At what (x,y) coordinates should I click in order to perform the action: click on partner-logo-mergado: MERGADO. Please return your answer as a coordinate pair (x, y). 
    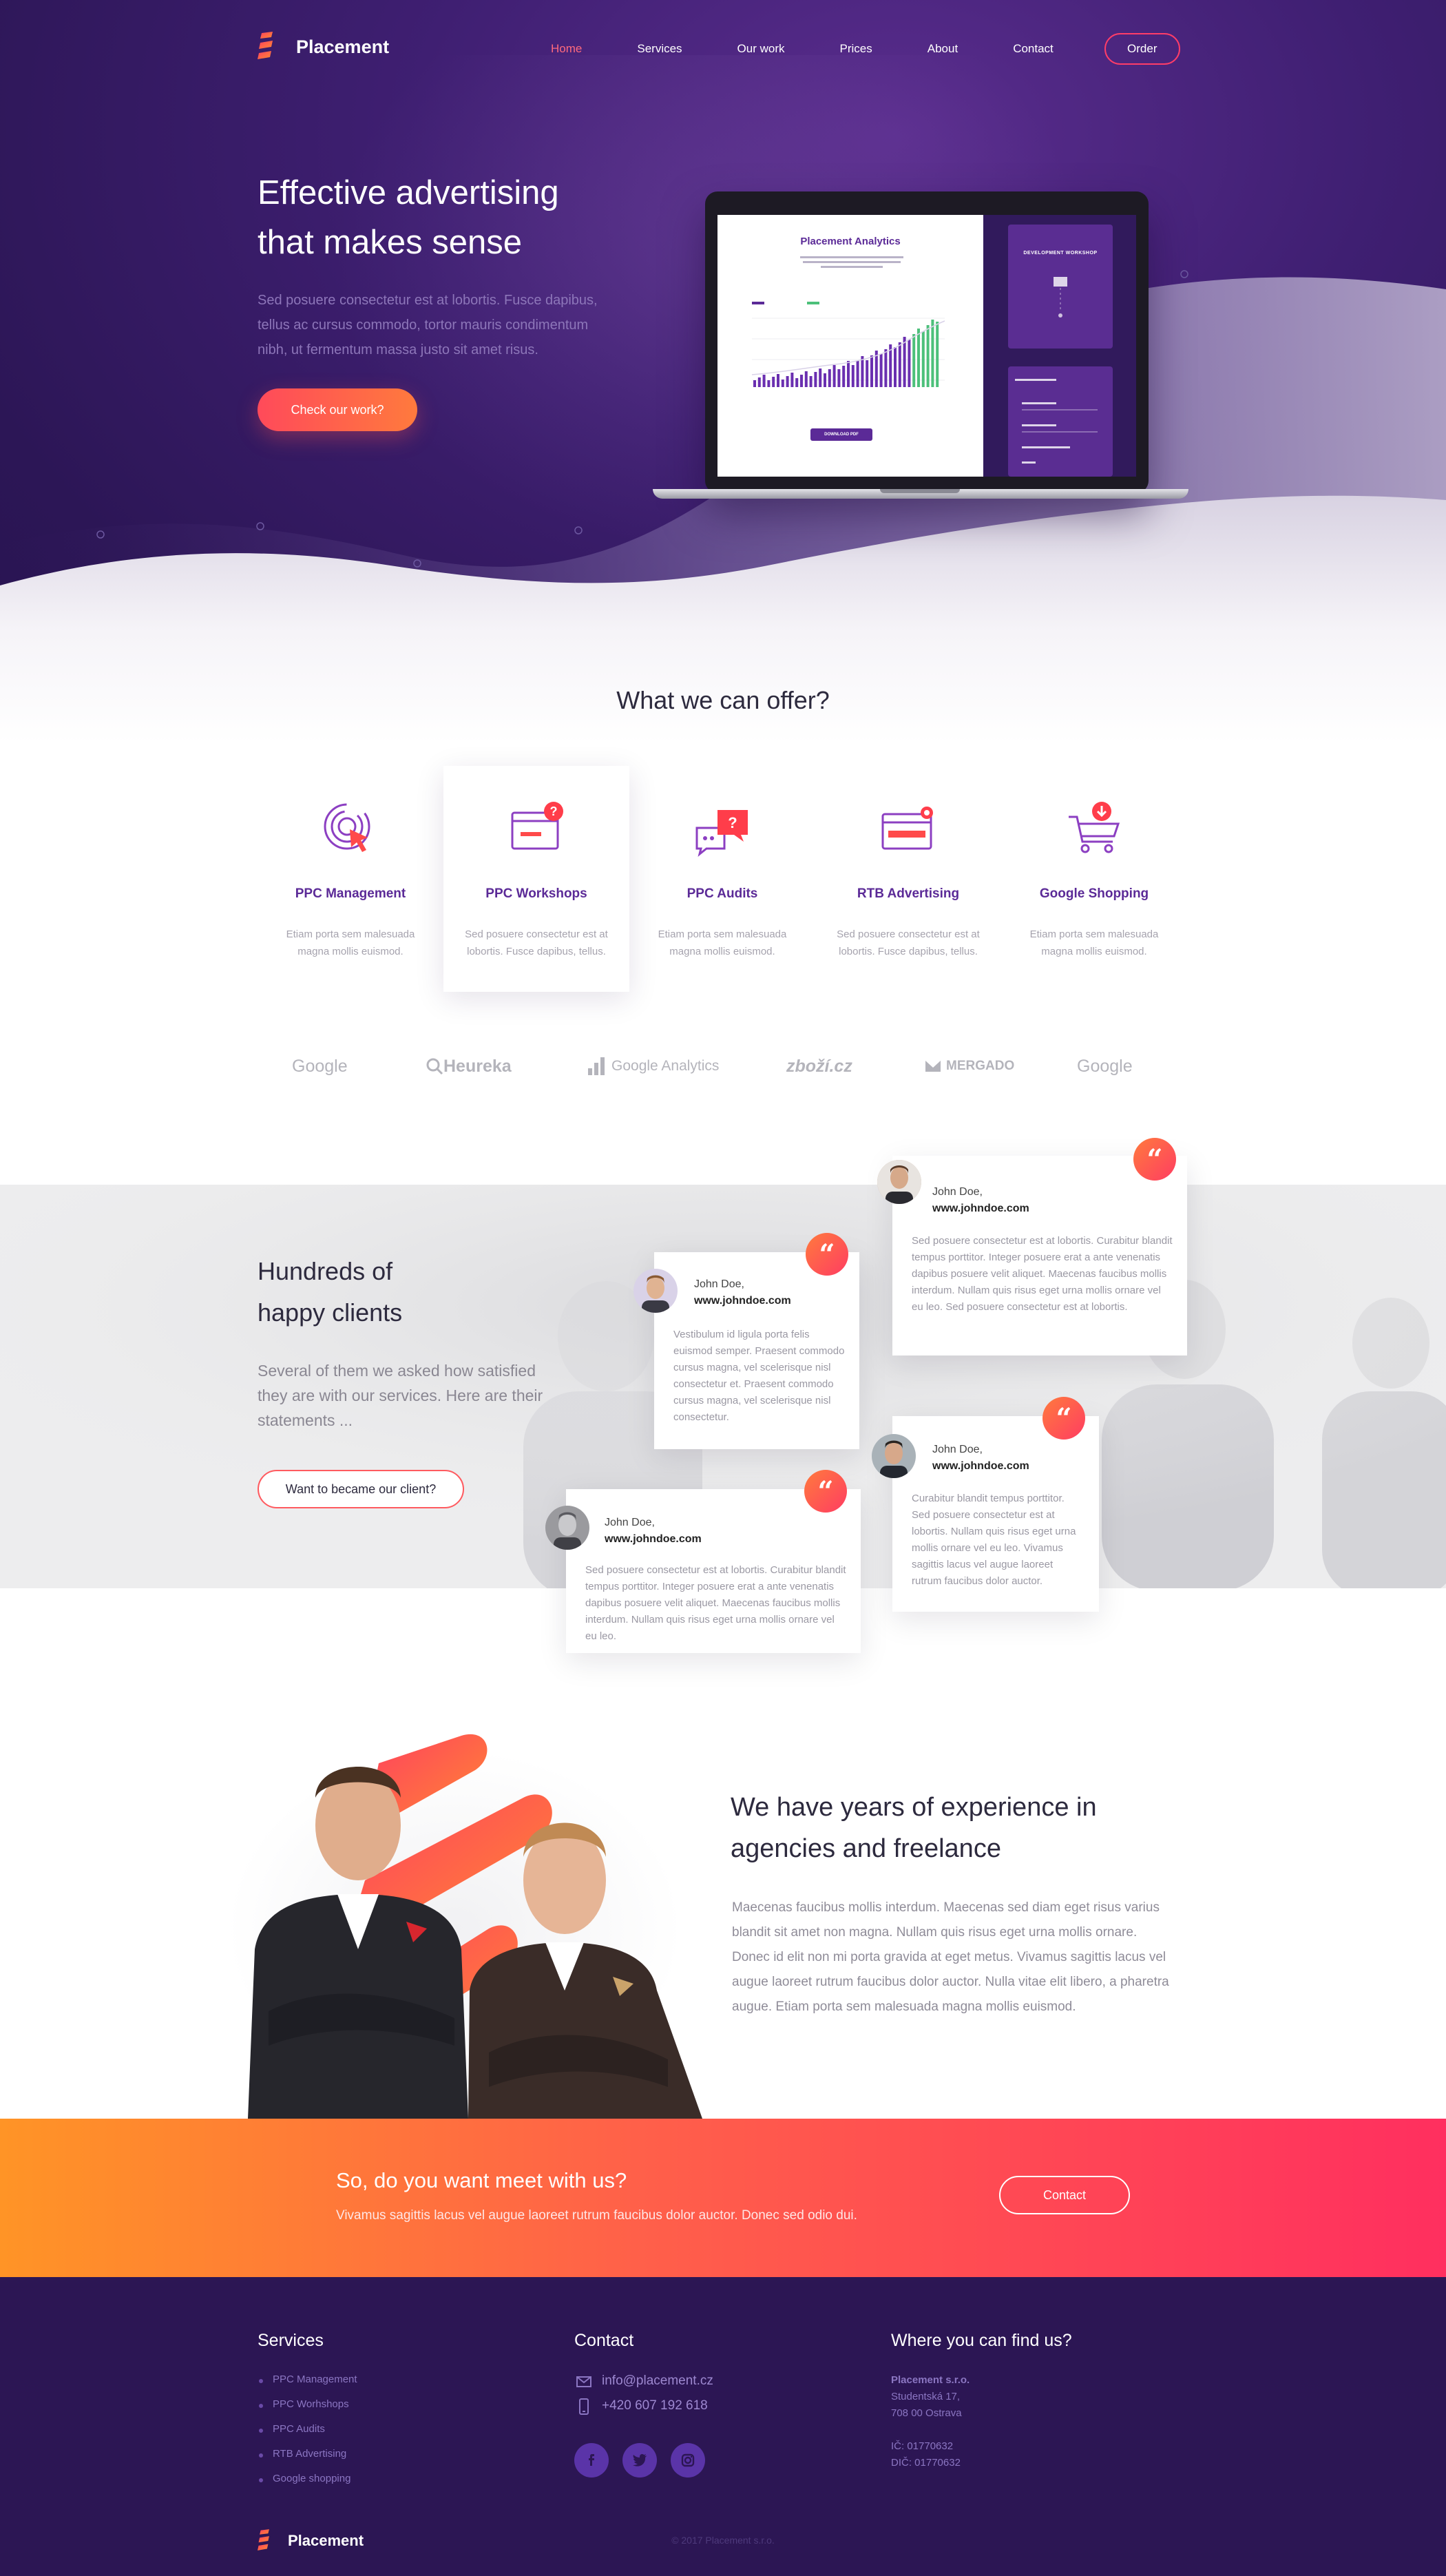
    Looking at the image, I should click on (969, 1066).